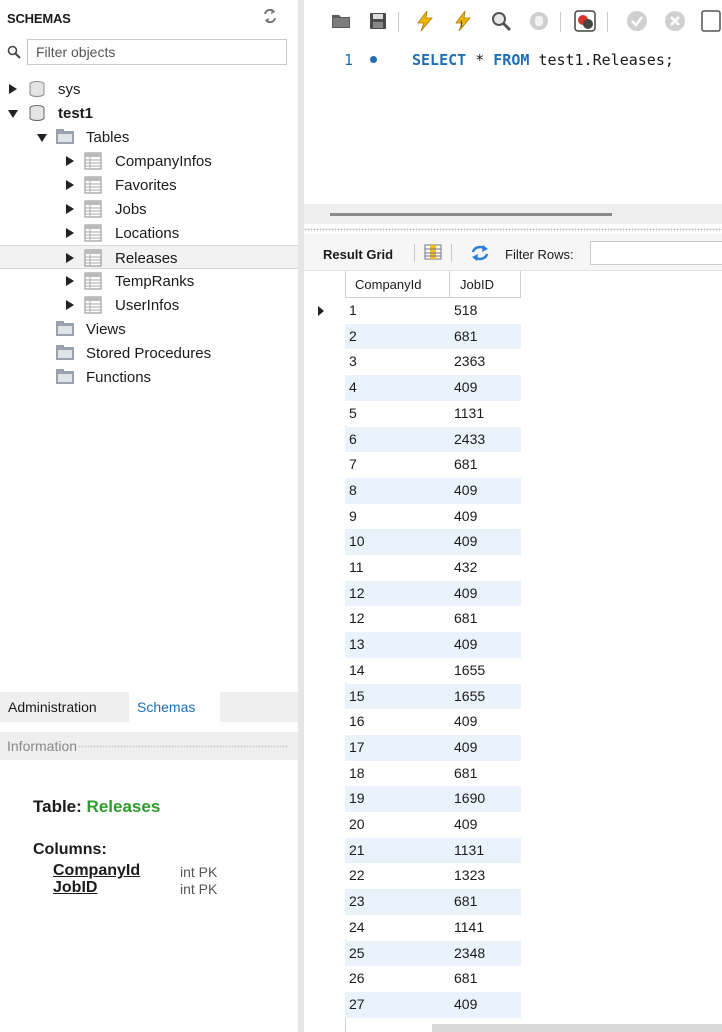  Describe the element at coordinates (149, 89) in the screenshot. I see `tree-item-sys: sys` at that location.